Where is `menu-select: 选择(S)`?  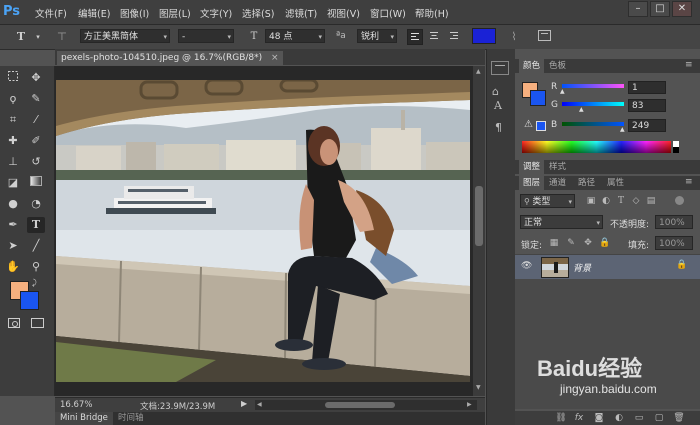
menu-select: 选择(S) is located at coordinates (258, 13).